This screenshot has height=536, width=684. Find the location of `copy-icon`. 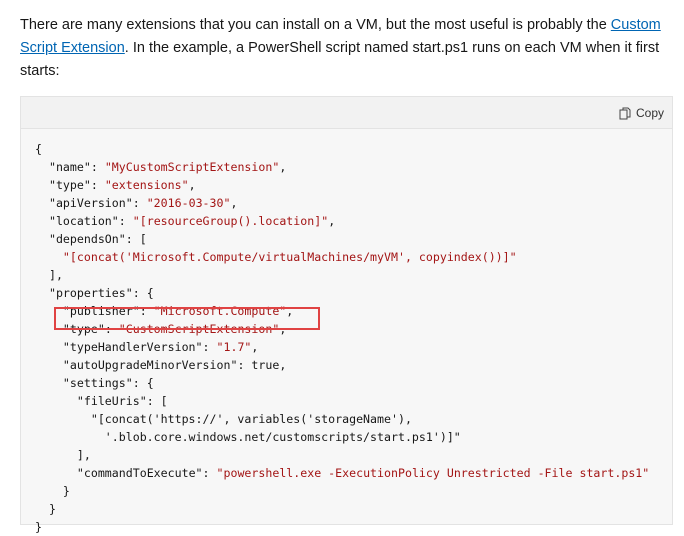

copy-icon is located at coordinates (625, 113).